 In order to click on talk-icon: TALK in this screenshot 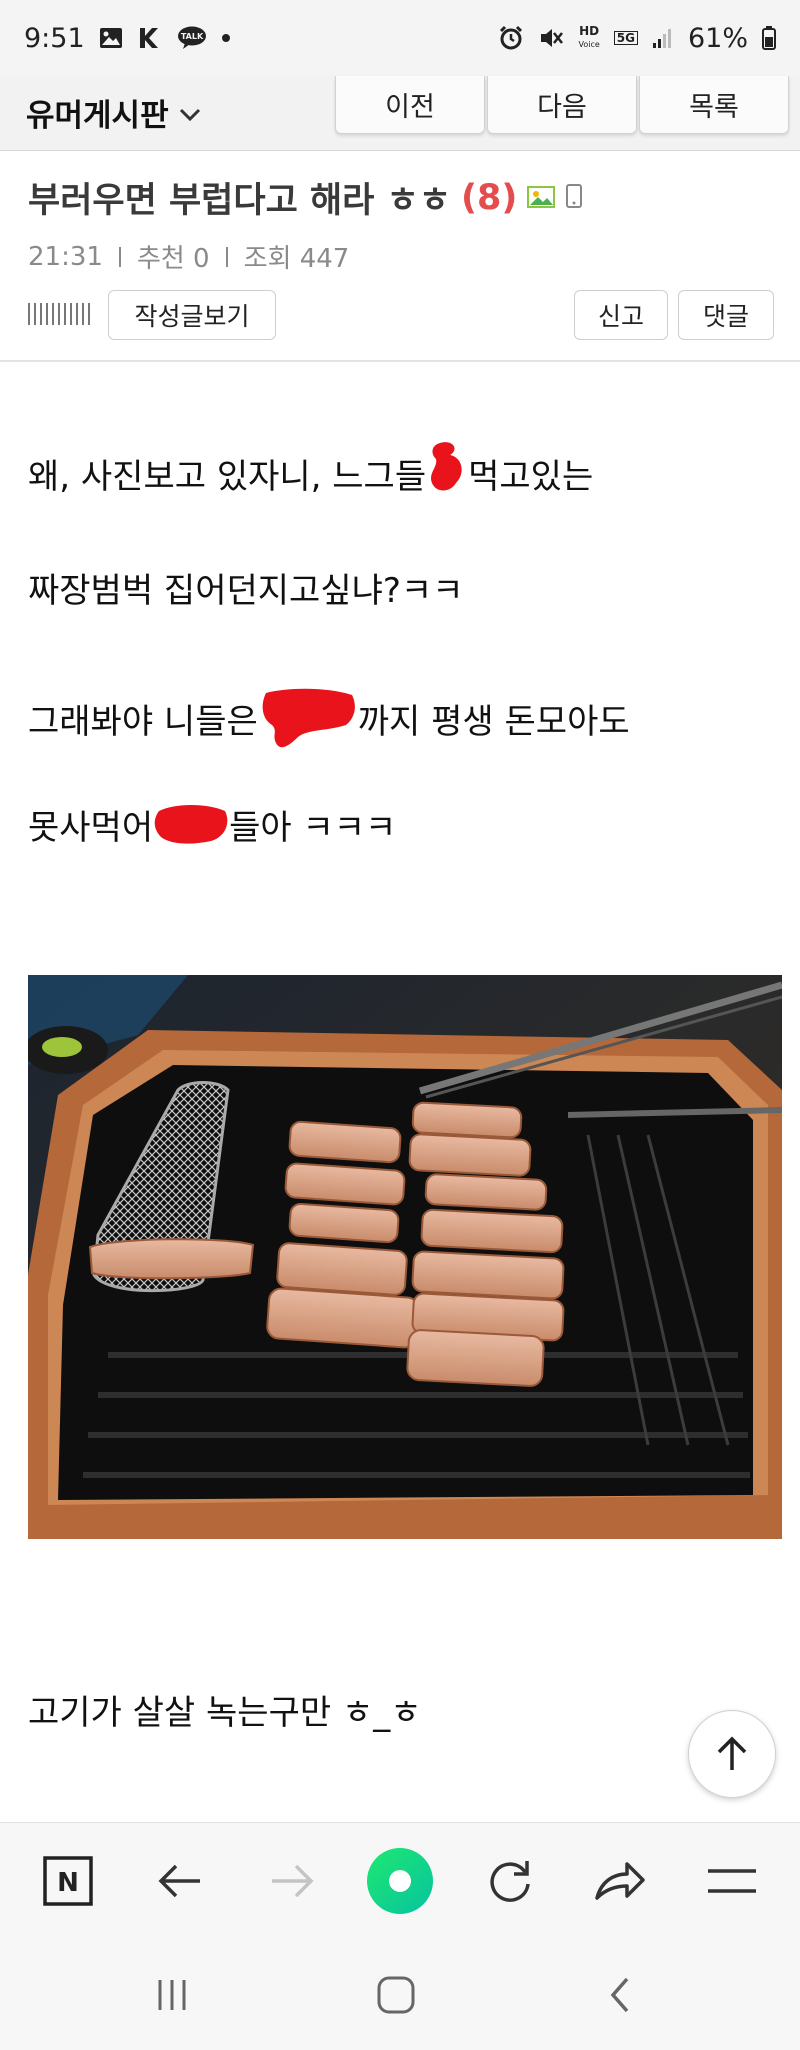, I will do `click(192, 38)`.